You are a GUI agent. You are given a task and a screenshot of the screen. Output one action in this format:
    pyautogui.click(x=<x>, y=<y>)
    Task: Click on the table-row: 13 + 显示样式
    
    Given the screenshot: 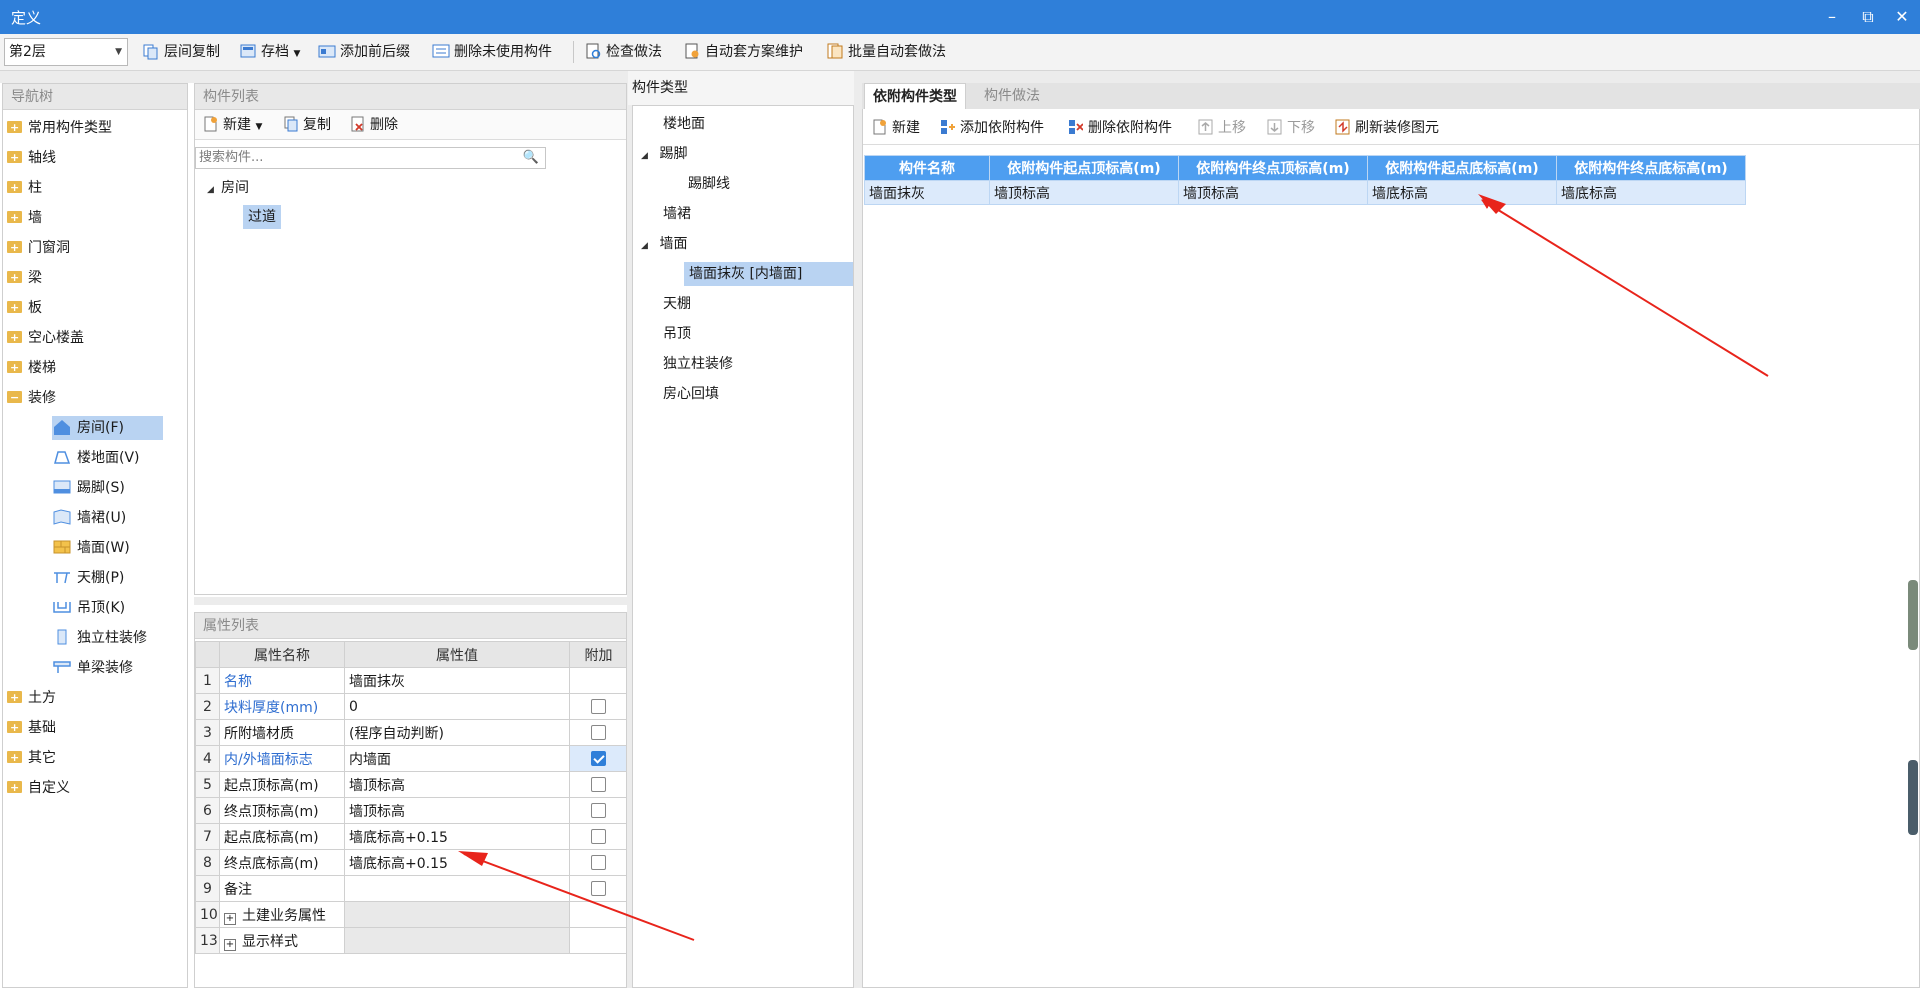 What is the action you would take?
    pyautogui.click(x=410, y=940)
    